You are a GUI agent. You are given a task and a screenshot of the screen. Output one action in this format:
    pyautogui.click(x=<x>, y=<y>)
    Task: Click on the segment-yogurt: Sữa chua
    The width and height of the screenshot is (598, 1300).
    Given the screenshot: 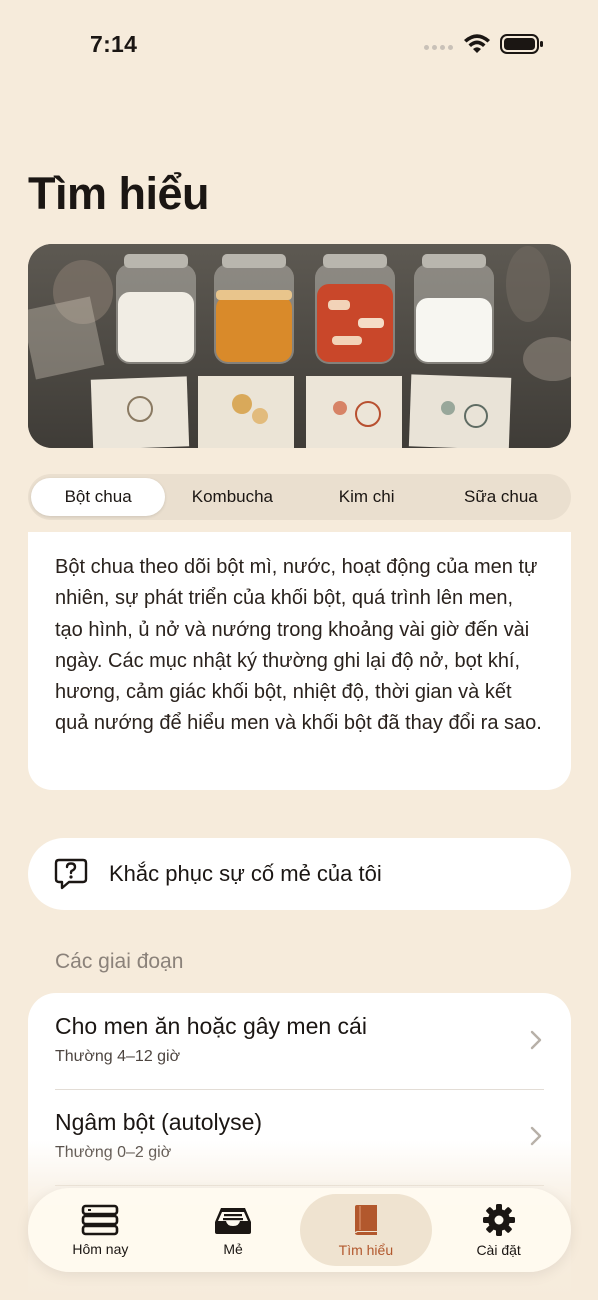 What is the action you would take?
    pyautogui.click(x=501, y=497)
    